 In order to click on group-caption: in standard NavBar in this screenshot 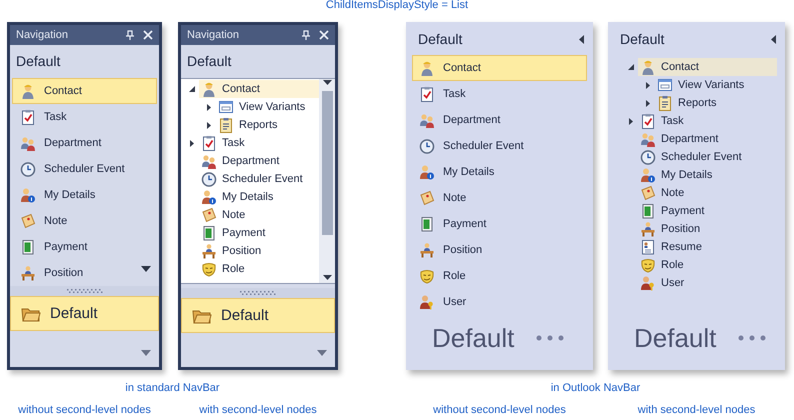, I will do `click(172, 388)`.